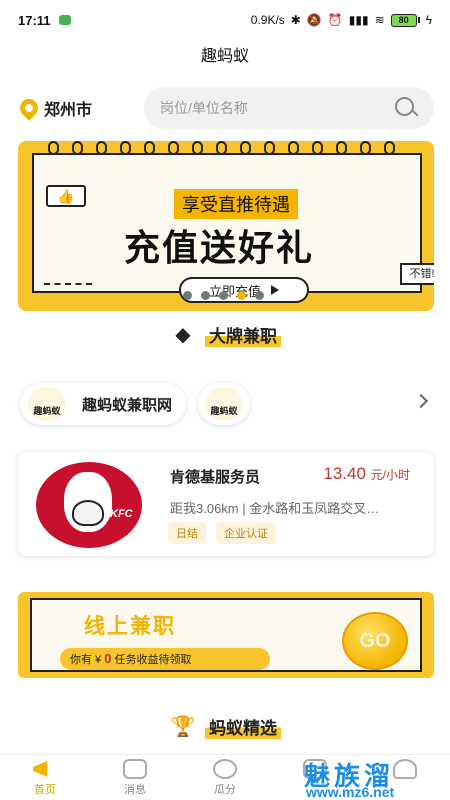 The height and width of the screenshot is (800, 450). I want to click on battery-level: 80, so click(403, 20).